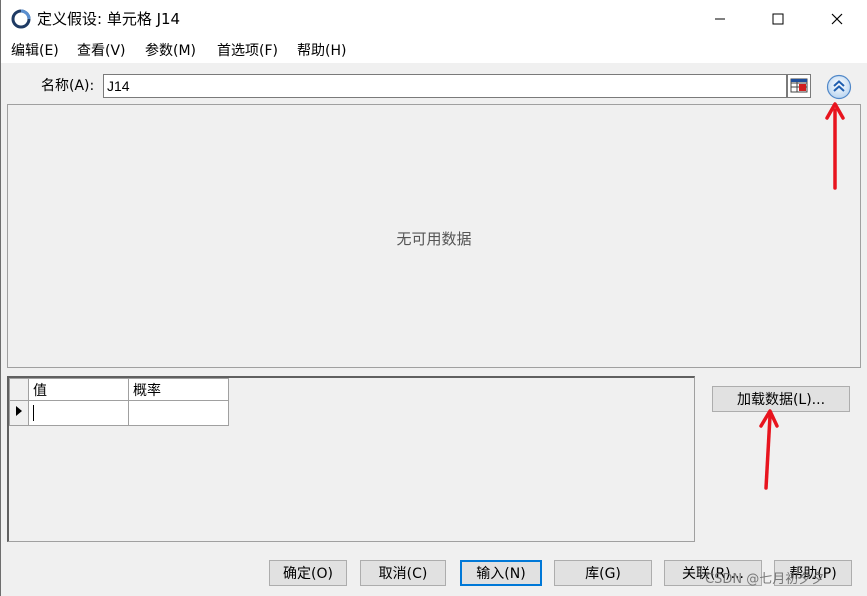 The image size is (867, 596). I want to click on no-data-message: 无可用数据, so click(434, 239).